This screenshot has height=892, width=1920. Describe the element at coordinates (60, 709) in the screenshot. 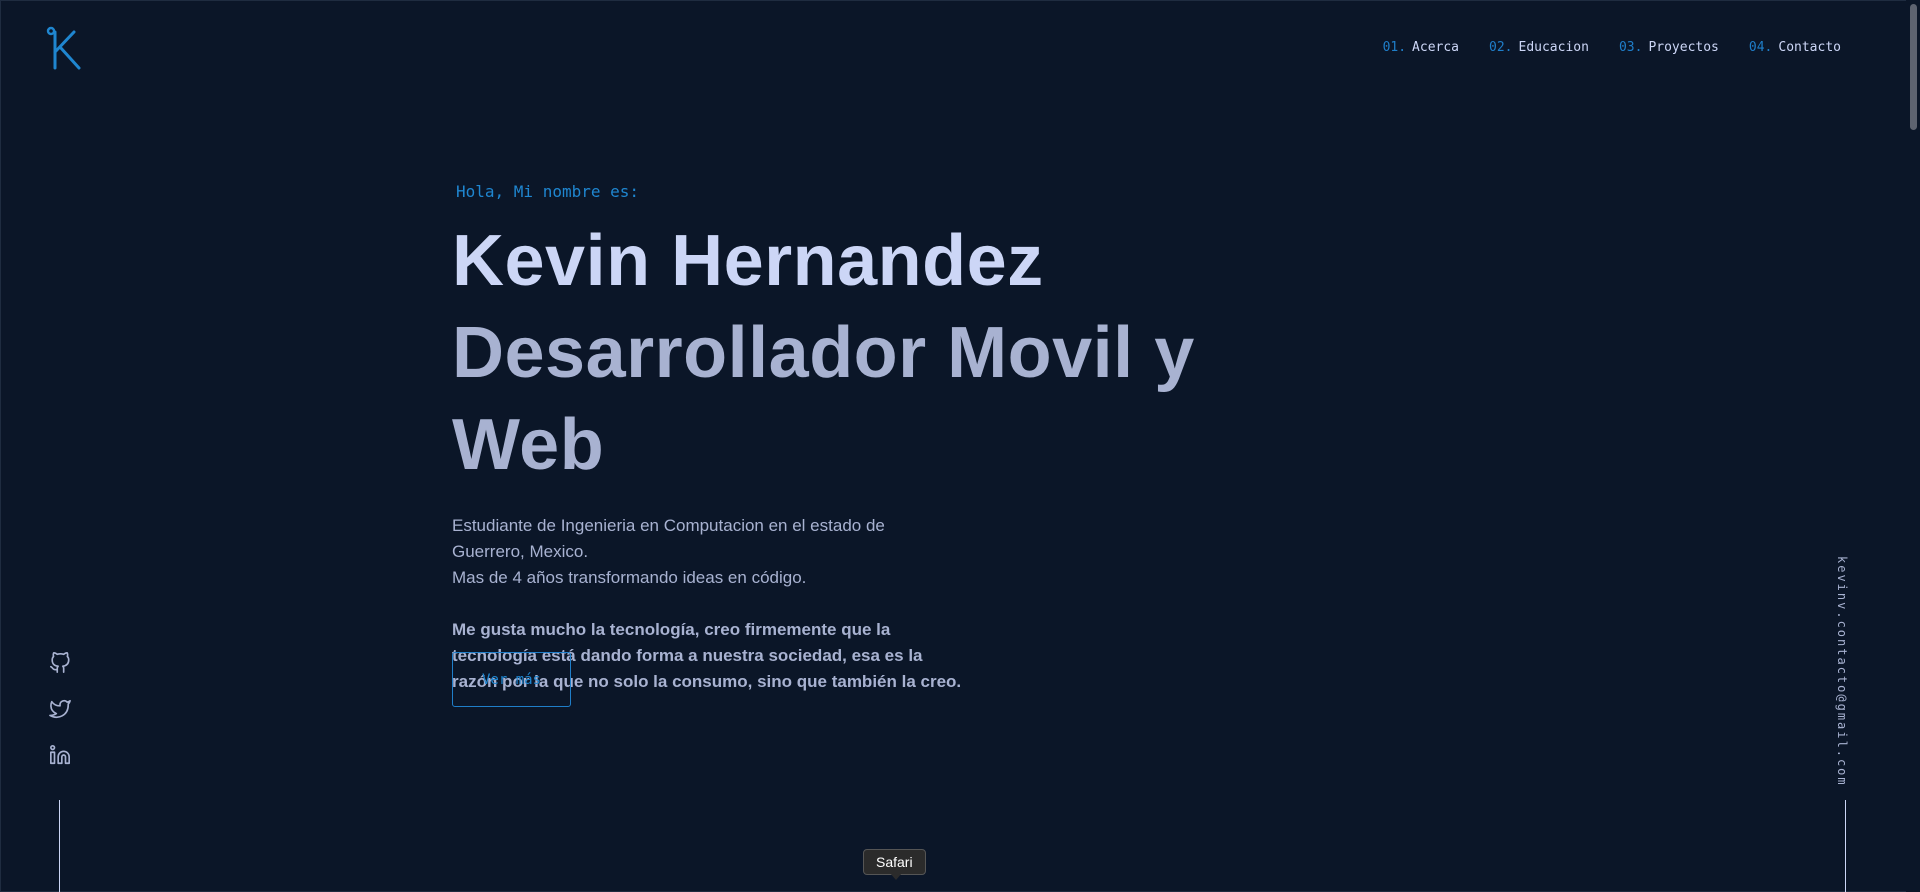

I see `twitter-icon` at that location.